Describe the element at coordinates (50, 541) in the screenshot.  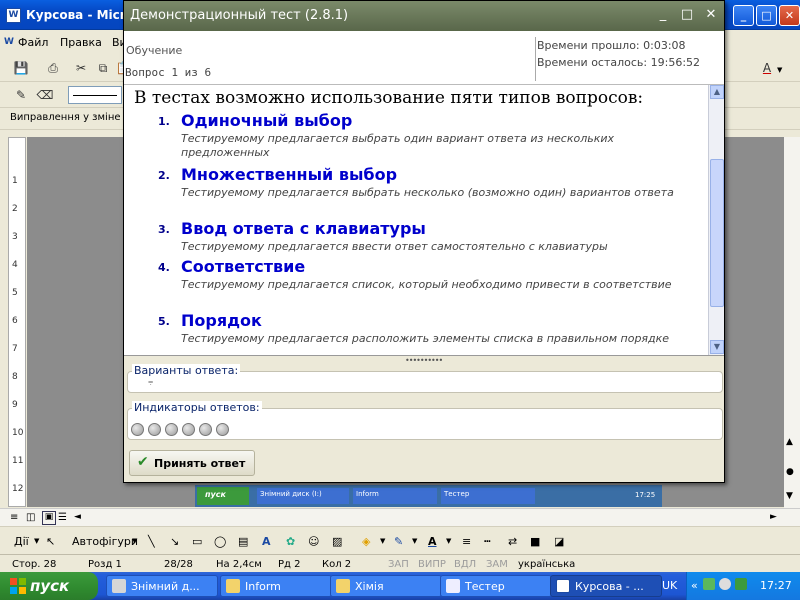
I see `select-objects-icon: ↖` at that location.